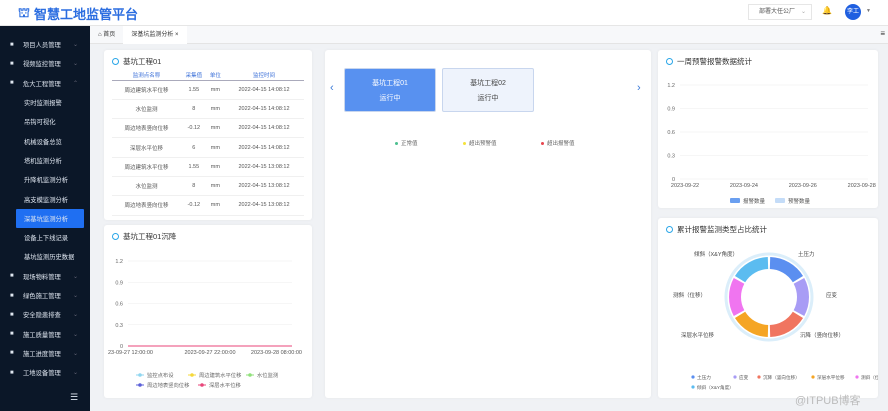  I want to click on sidebar-subitem: 机械设备总览, so click(45, 140).